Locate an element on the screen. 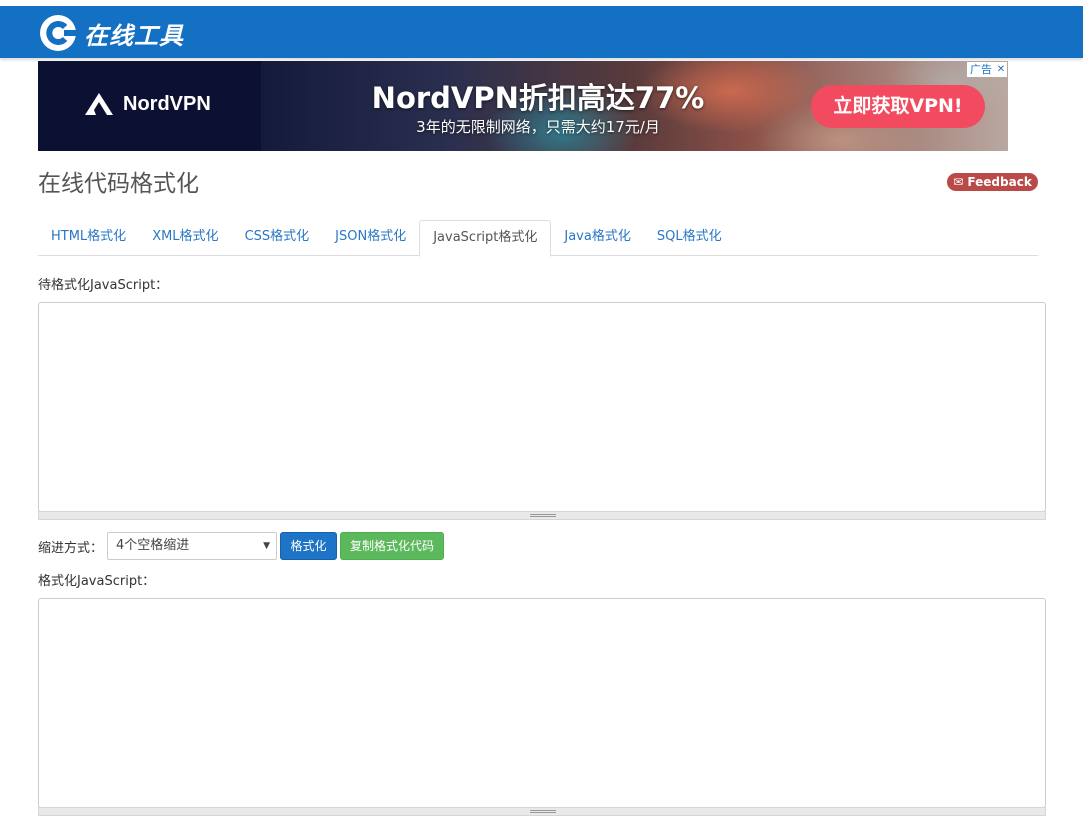 This screenshot has height=839, width=1083. copy-formatted-button: 复制格式化代码 is located at coordinates (392, 546).